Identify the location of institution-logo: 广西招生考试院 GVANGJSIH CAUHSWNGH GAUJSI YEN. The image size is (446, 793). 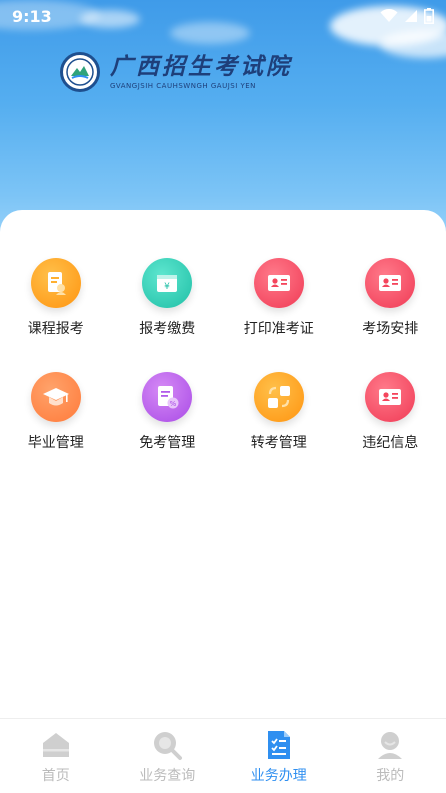
(176, 72).